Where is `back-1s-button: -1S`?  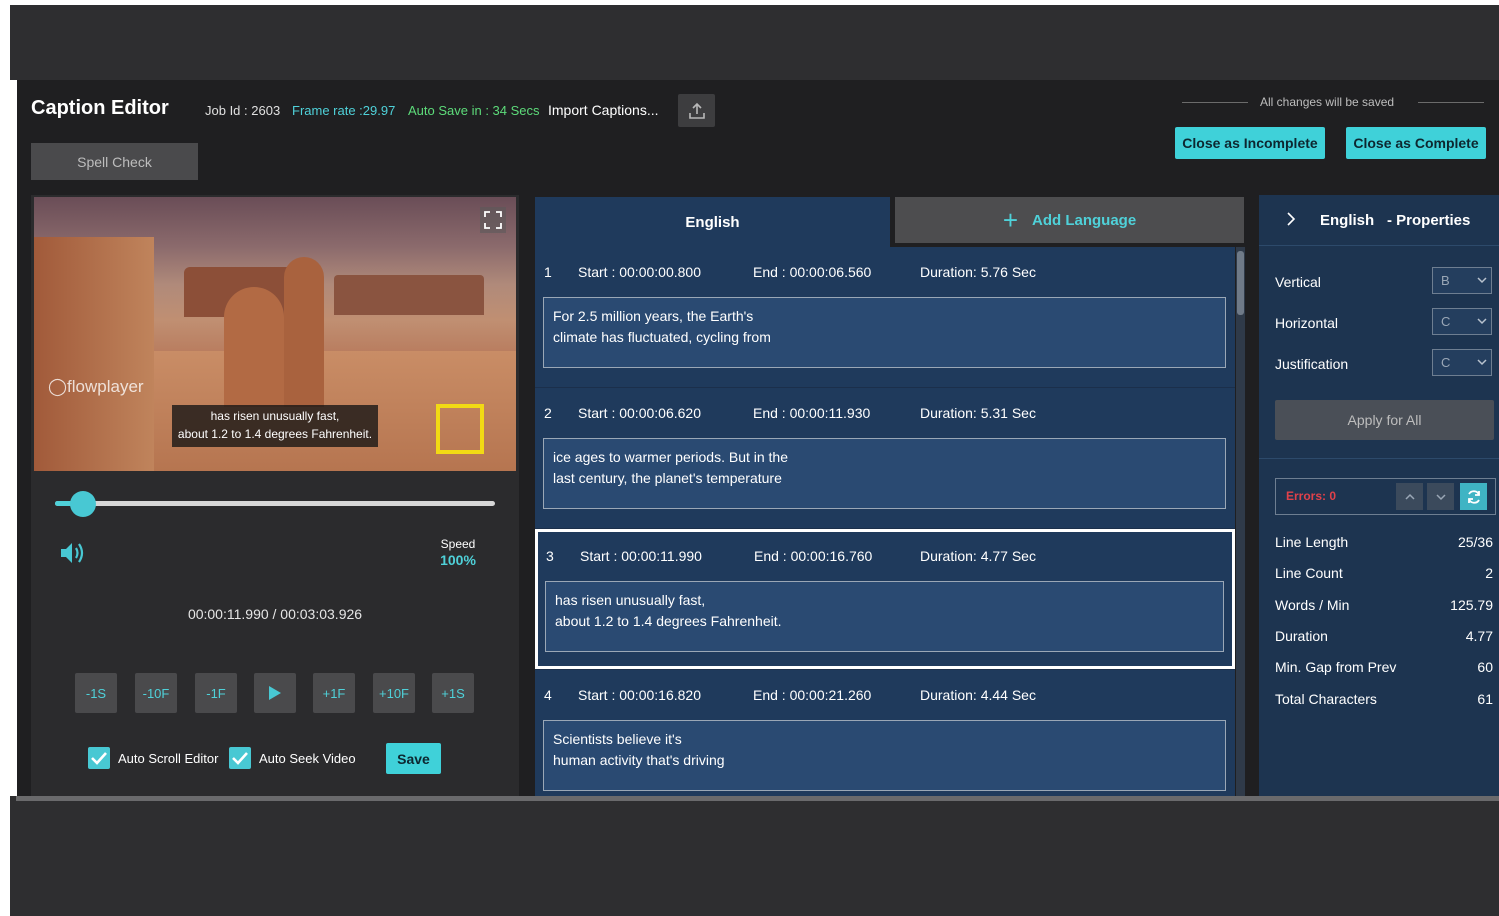 back-1s-button: -1S is located at coordinates (96, 693).